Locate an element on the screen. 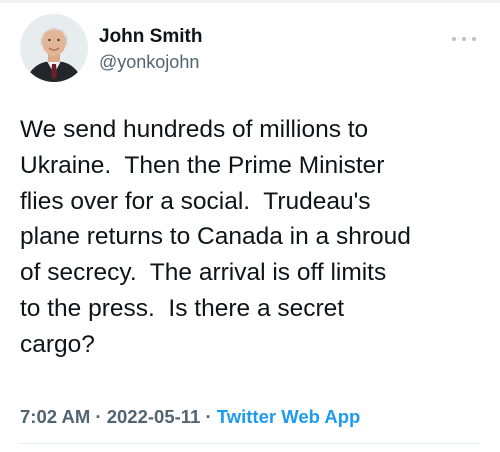 This screenshot has width=500, height=452. avatar is located at coordinates (54, 48).